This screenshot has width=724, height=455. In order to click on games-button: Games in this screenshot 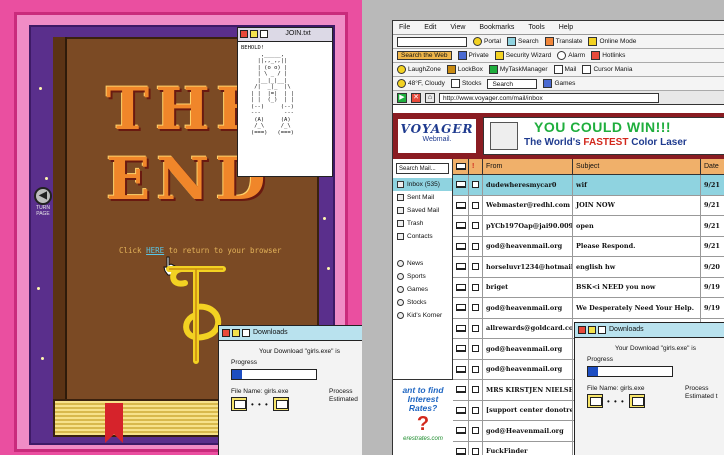, I will do `click(559, 83)`.